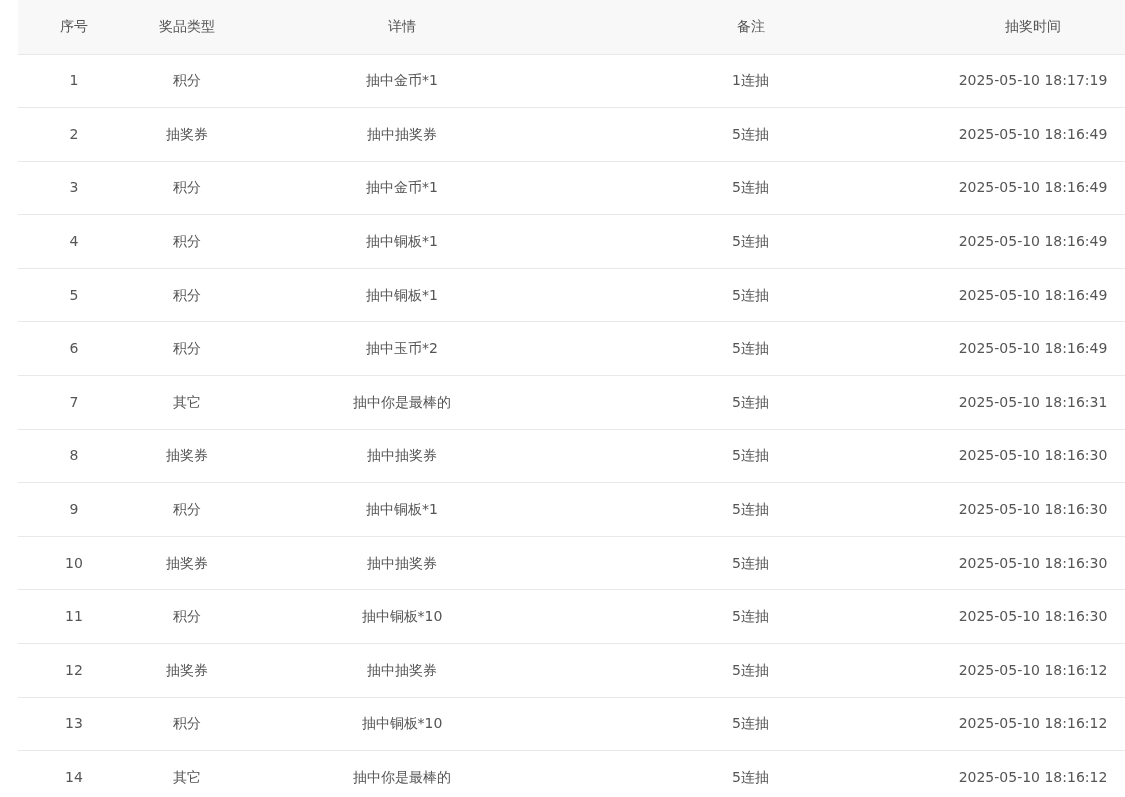 This screenshot has width=1125, height=797. Describe the element at coordinates (1033, 27) in the screenshot. I see `column-header: 抽奖时间` at that location.